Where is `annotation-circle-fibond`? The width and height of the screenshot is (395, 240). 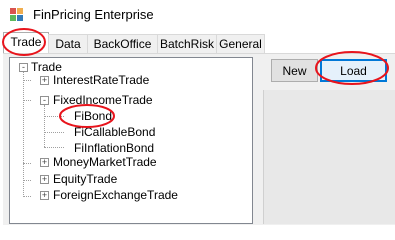
annotation-circle-fibond is located at coordinates (87, 116).